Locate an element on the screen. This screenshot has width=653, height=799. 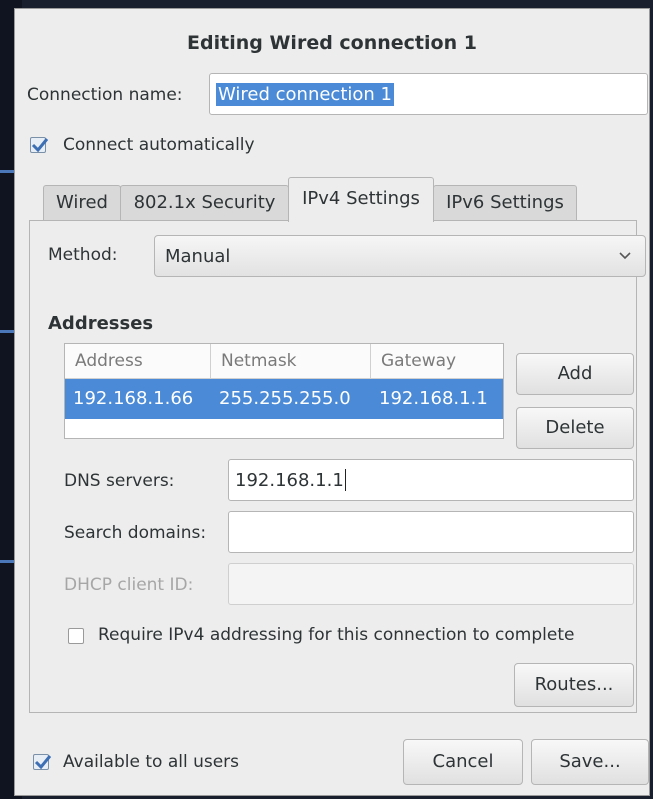
add-address-button: Add is located at coordinates (575, 374).